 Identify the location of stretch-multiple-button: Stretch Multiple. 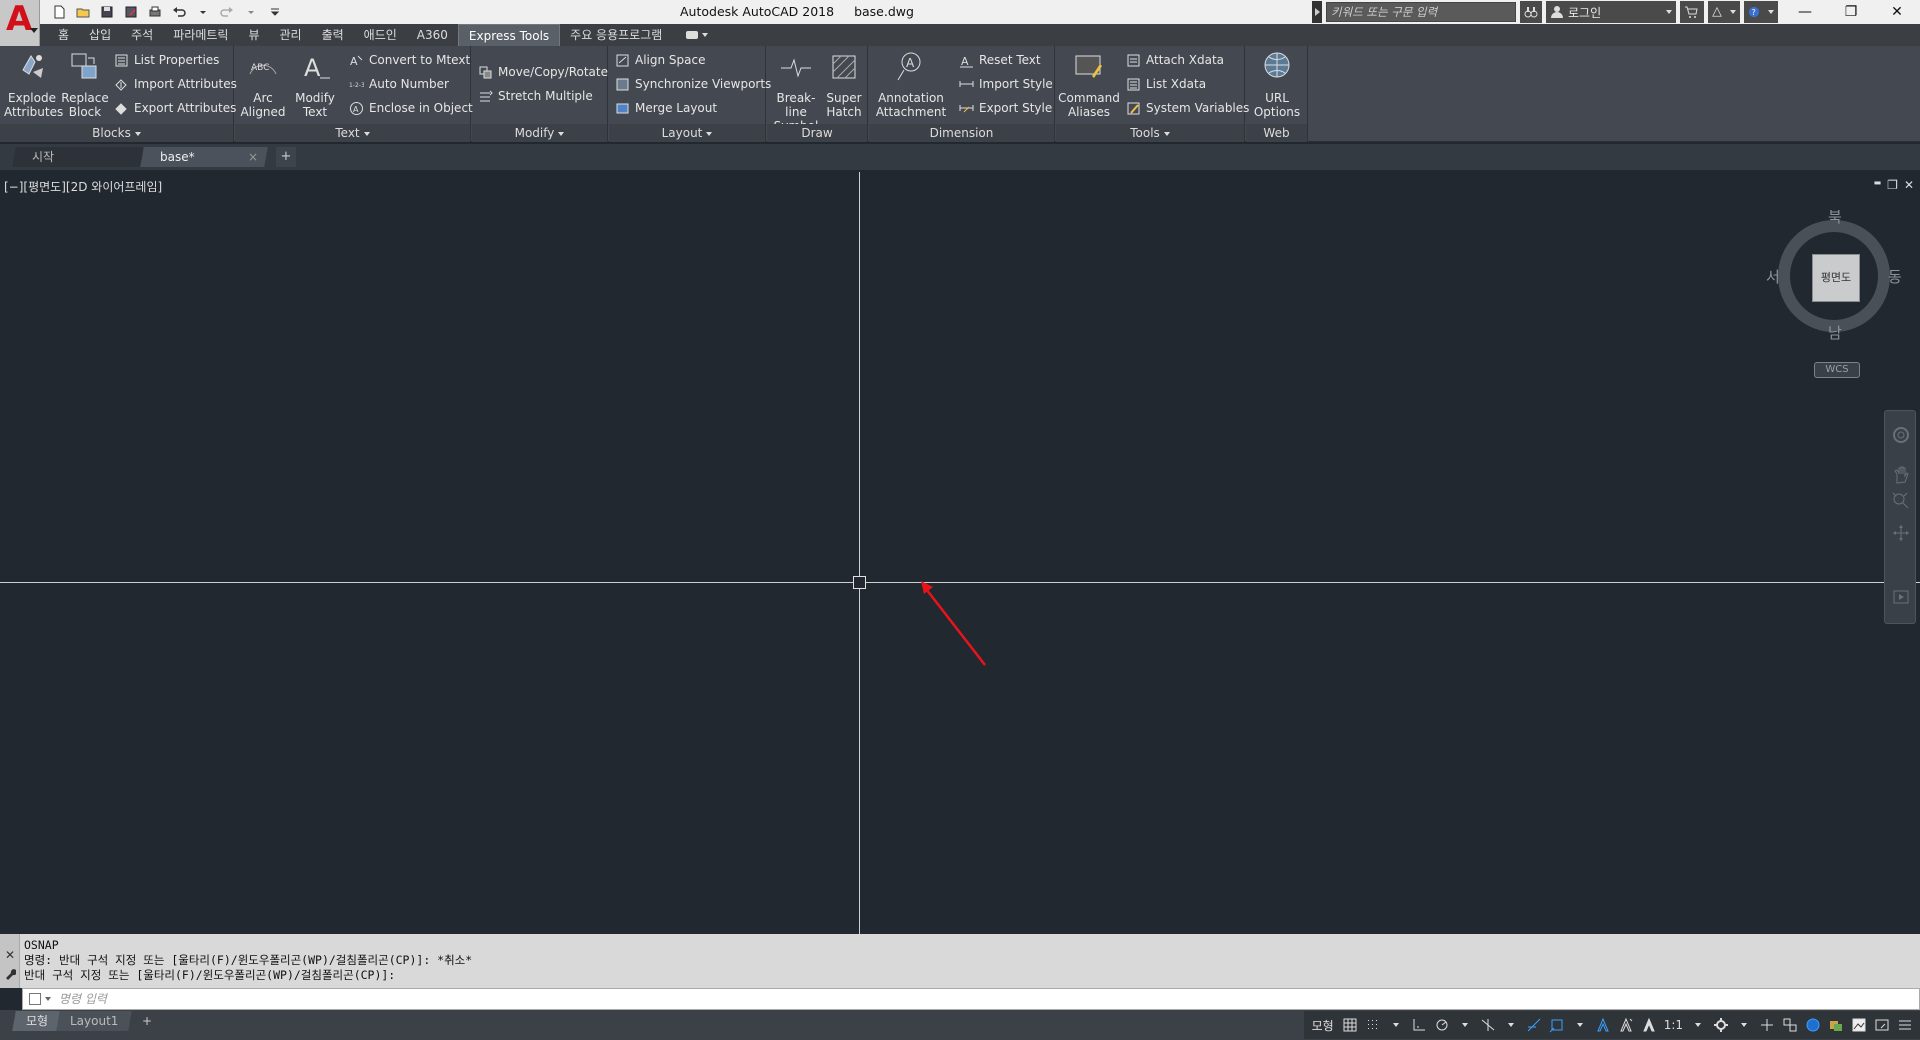
(535, 96).